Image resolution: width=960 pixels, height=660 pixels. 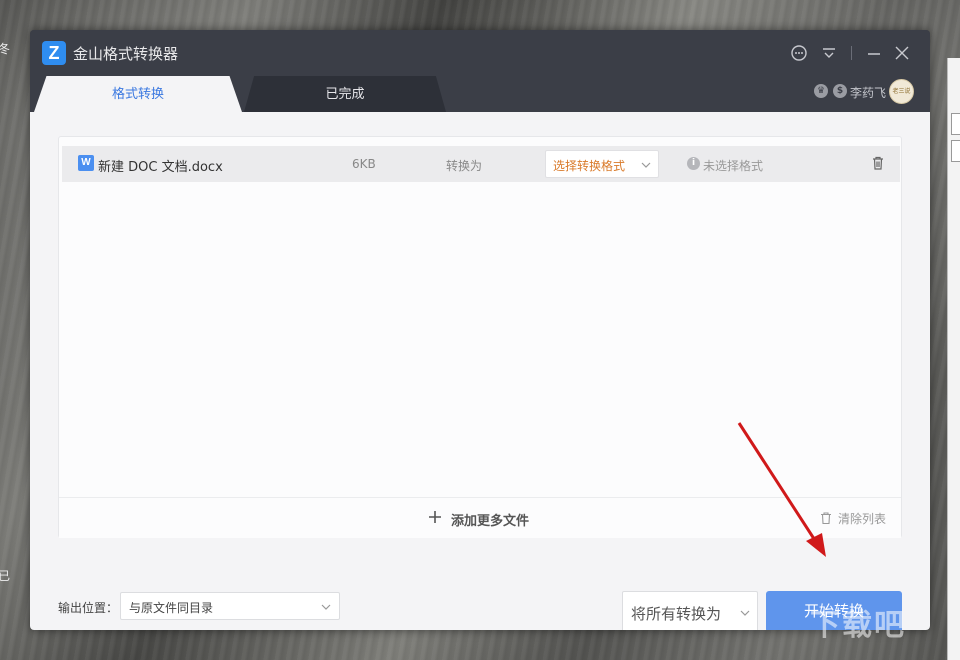 What do you see at coordinates (693, 163) in the screenshot?
I see `info-icon: i` at bounding box center [693, 163].